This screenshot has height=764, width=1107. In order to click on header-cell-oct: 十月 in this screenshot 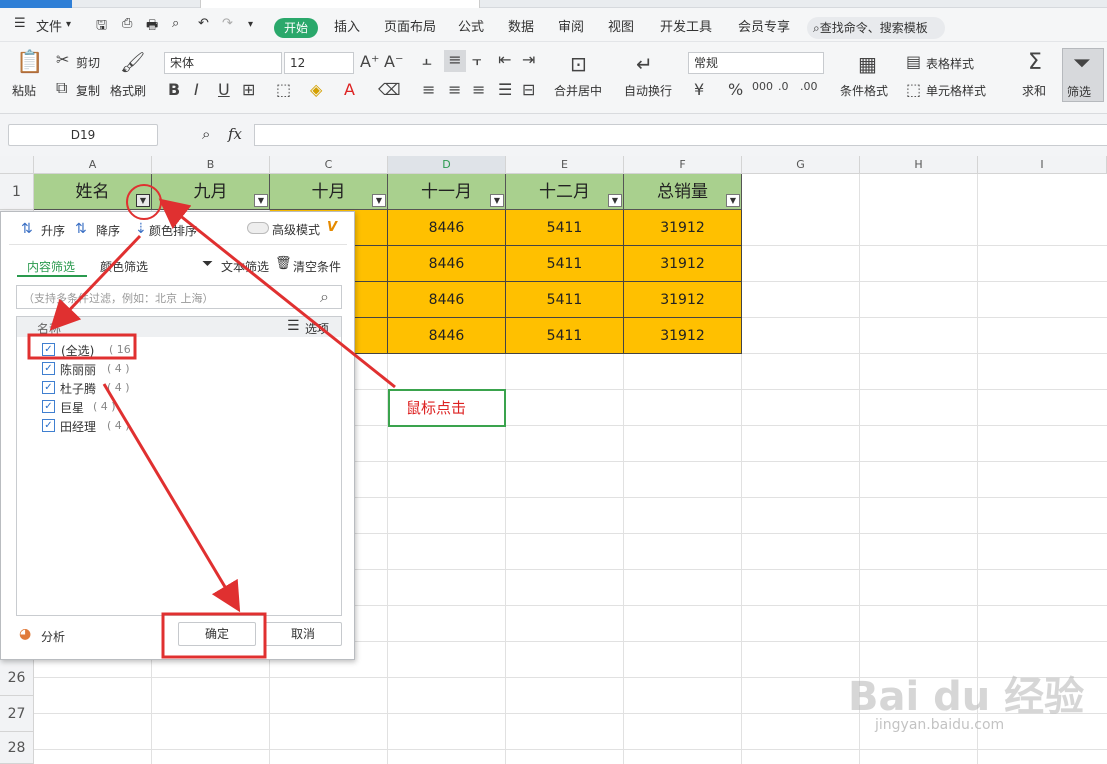, I will do `click(329, 192)`.